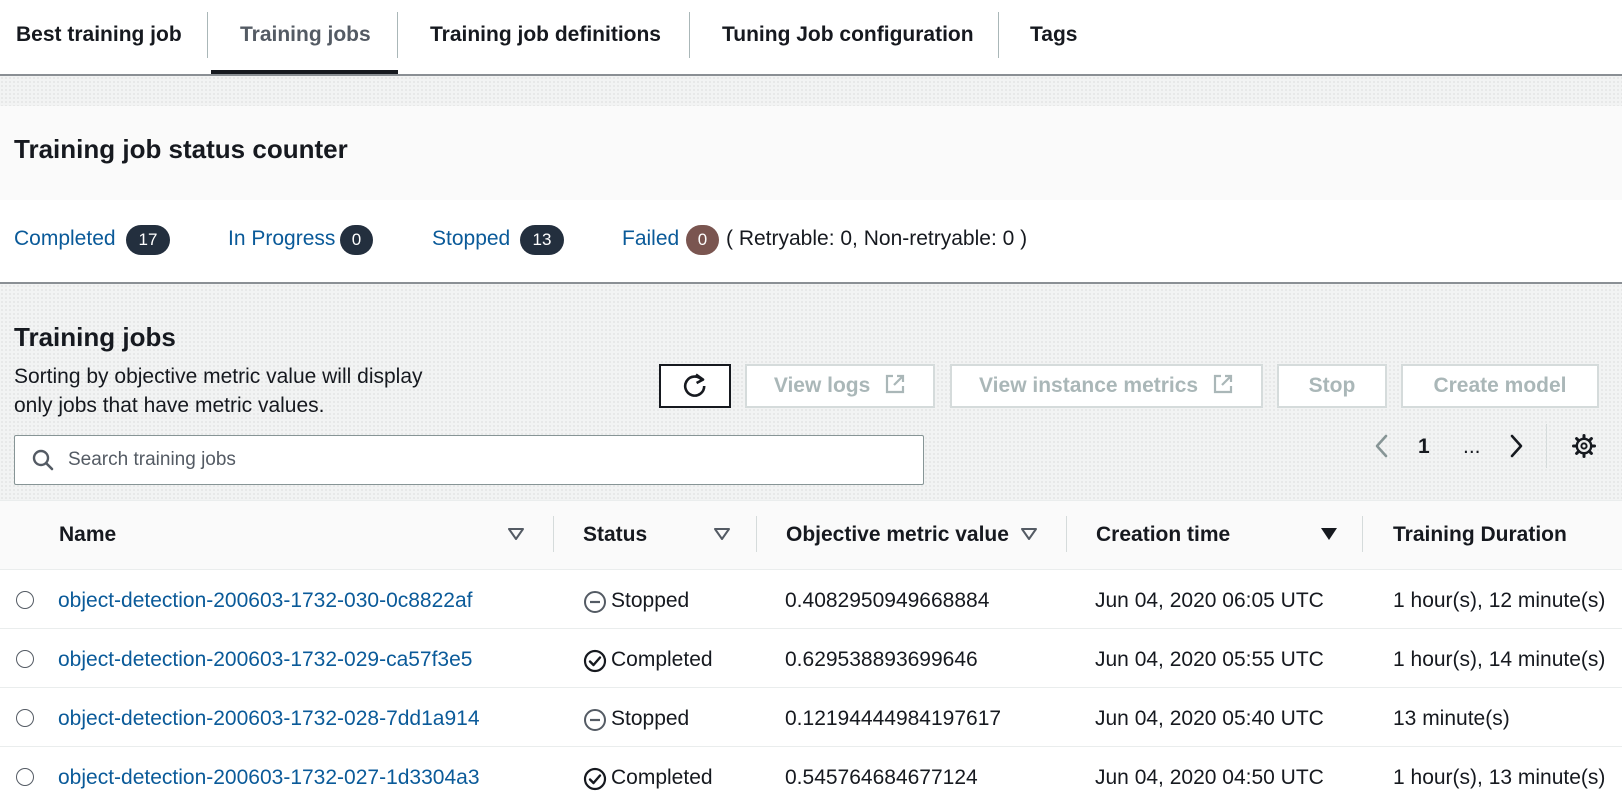  What do you see at coordinates (1382, 448) in the screenshot?
I see `previous-page-icon` at bounding box center [1382, 448].